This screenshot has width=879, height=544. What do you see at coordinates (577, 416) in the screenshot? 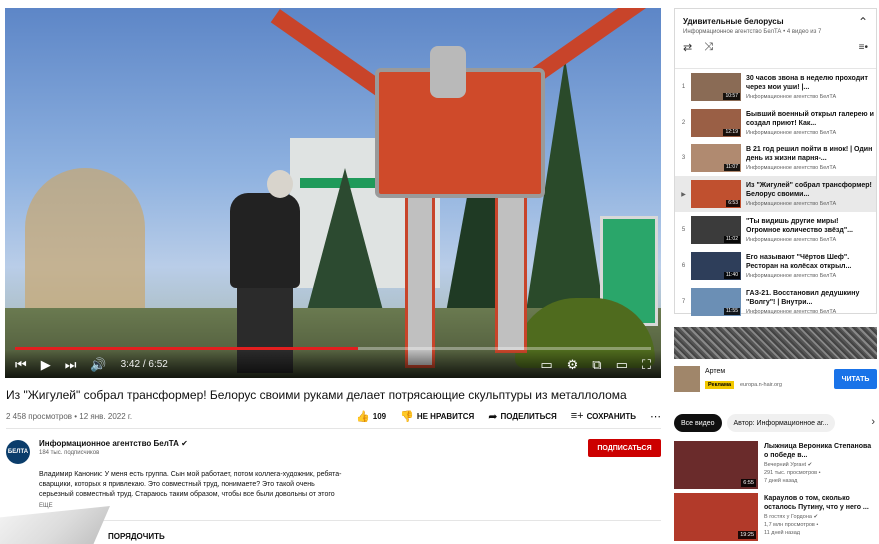
I see `add-to-playlist-icon: ≡+` at bounding box center [577, 416].